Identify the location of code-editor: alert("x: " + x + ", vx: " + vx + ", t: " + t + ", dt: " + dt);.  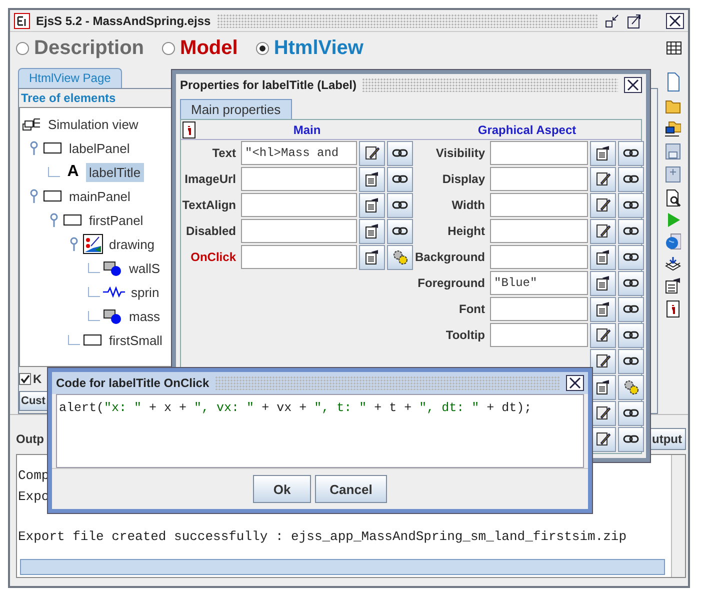
(320, 431).